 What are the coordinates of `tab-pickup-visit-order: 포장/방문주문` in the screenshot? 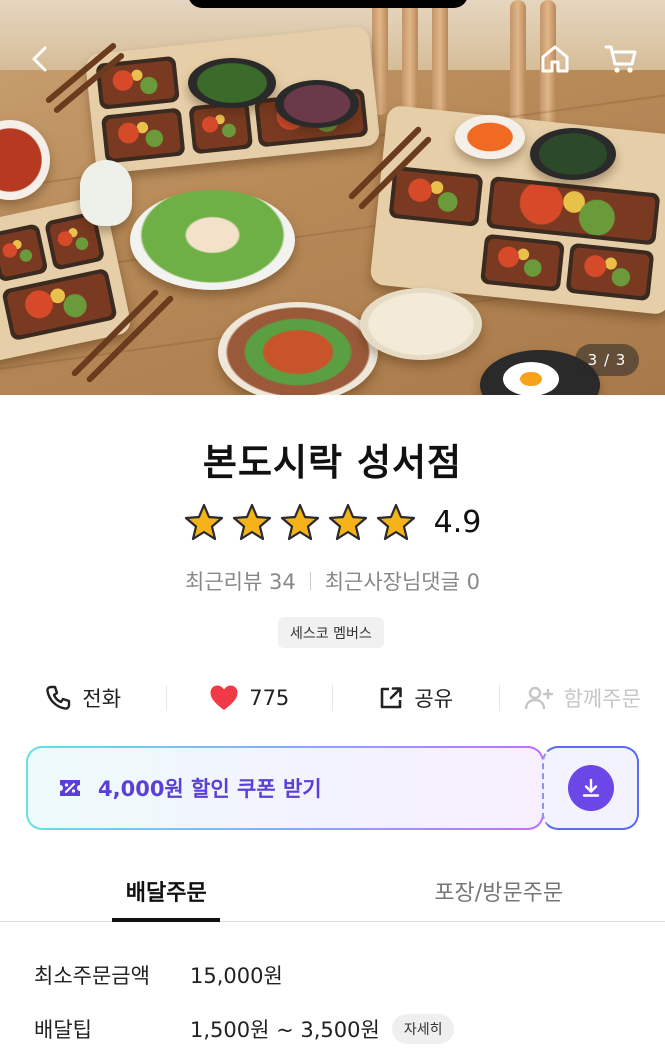 It's located at (499, 890).